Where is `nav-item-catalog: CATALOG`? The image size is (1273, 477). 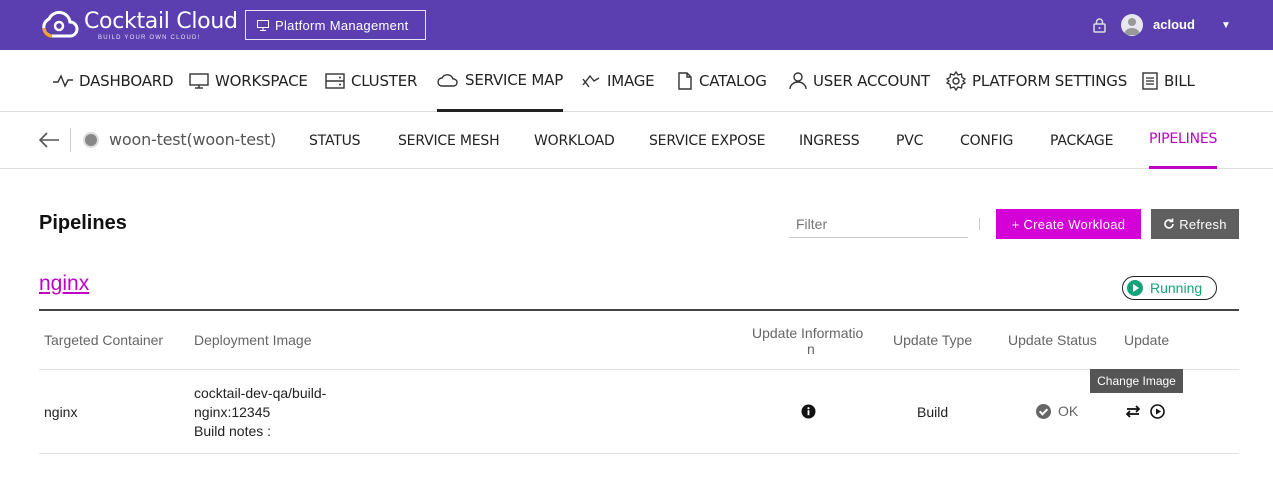
nav-item-catalog: CATALOG is located at coordinates (722, 81).